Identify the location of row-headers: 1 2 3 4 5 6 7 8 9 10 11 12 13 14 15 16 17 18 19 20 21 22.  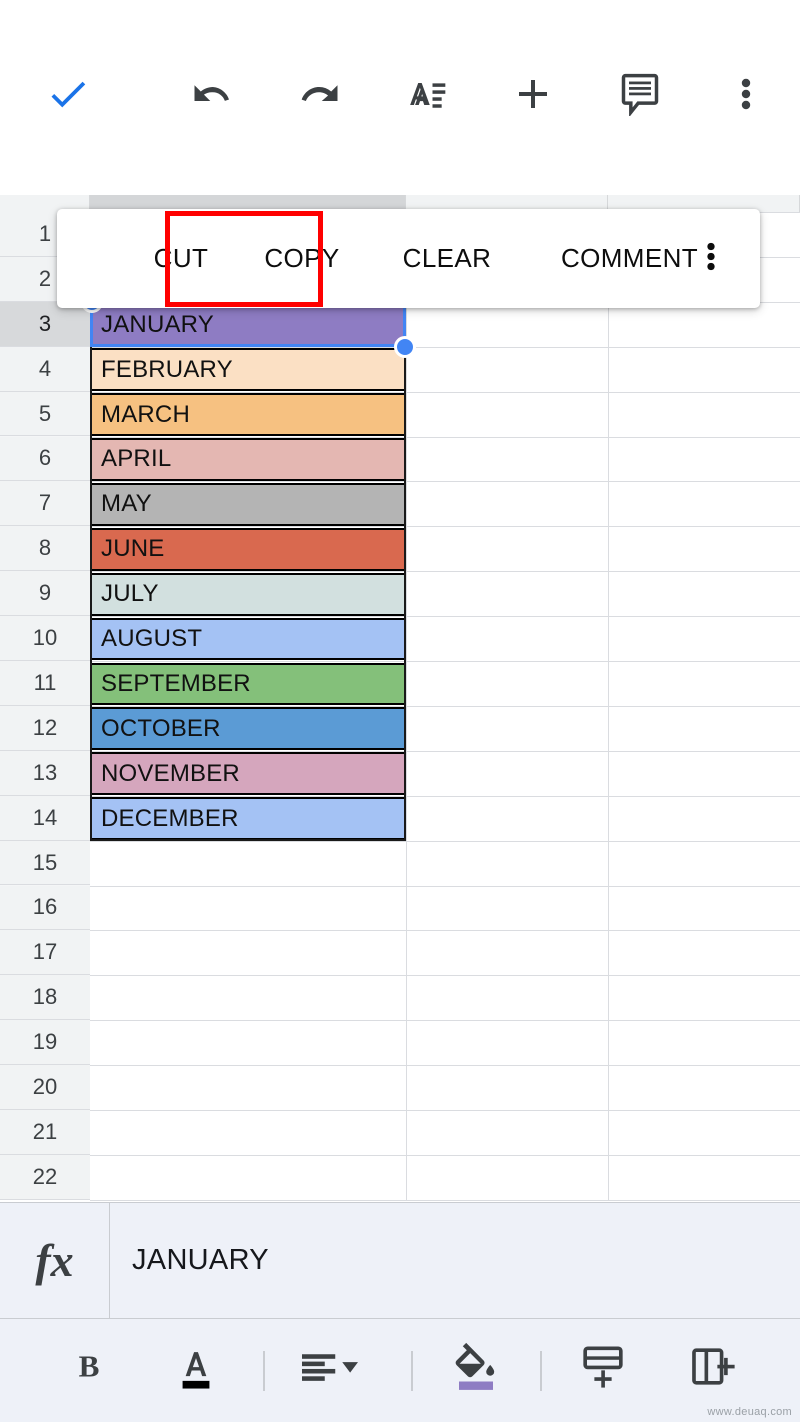
(45, 706).